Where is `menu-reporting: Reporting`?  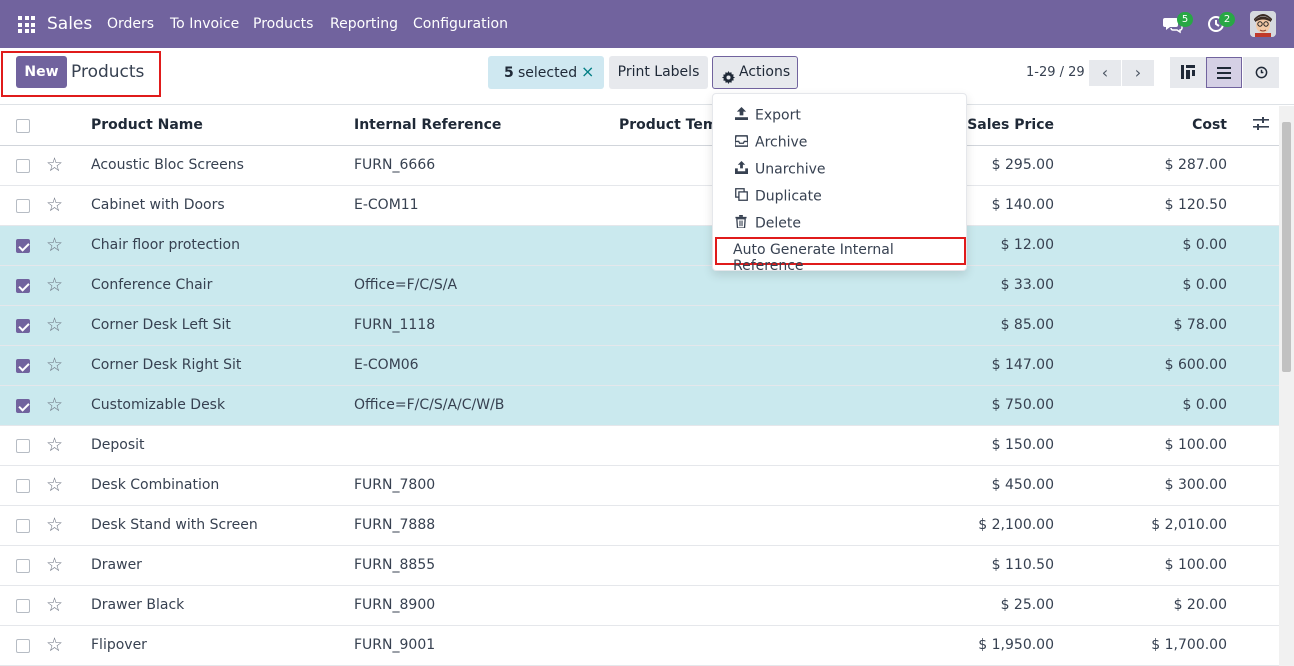 menu-reporting: Reporting is located at coordinates (364, 24).